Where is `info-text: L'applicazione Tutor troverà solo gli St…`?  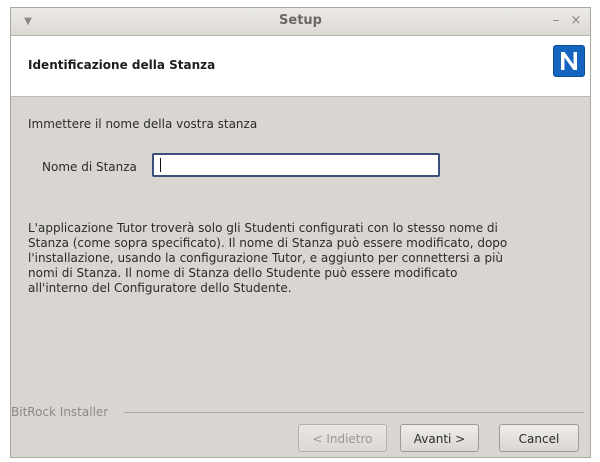 info-text: L'applicazione Tutor troverà solo gli St… is located at coordinates (268, 258).